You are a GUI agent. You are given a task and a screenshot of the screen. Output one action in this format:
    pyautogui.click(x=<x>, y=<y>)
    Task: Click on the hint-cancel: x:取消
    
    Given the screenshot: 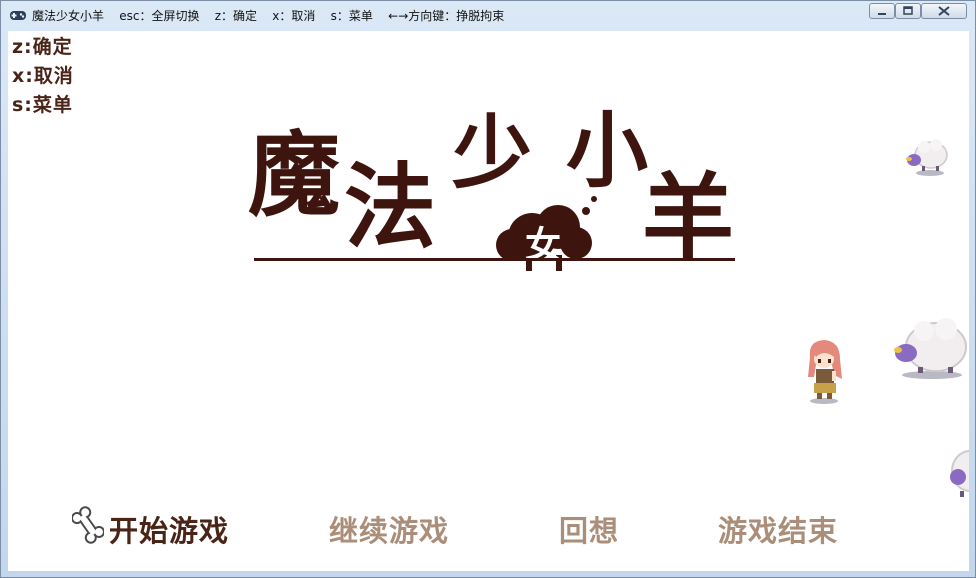 What is the action you would take?
    pyautogui.click(x=43, y=76)
    